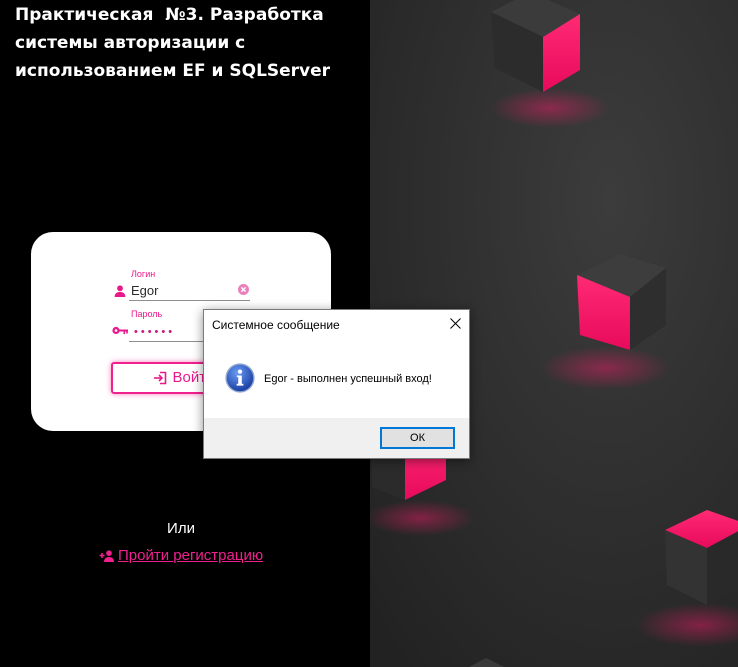 This screenshot has height=667, width=738. I want to click on dialog-titlebar: Системное сообщение, so click(336, 325).